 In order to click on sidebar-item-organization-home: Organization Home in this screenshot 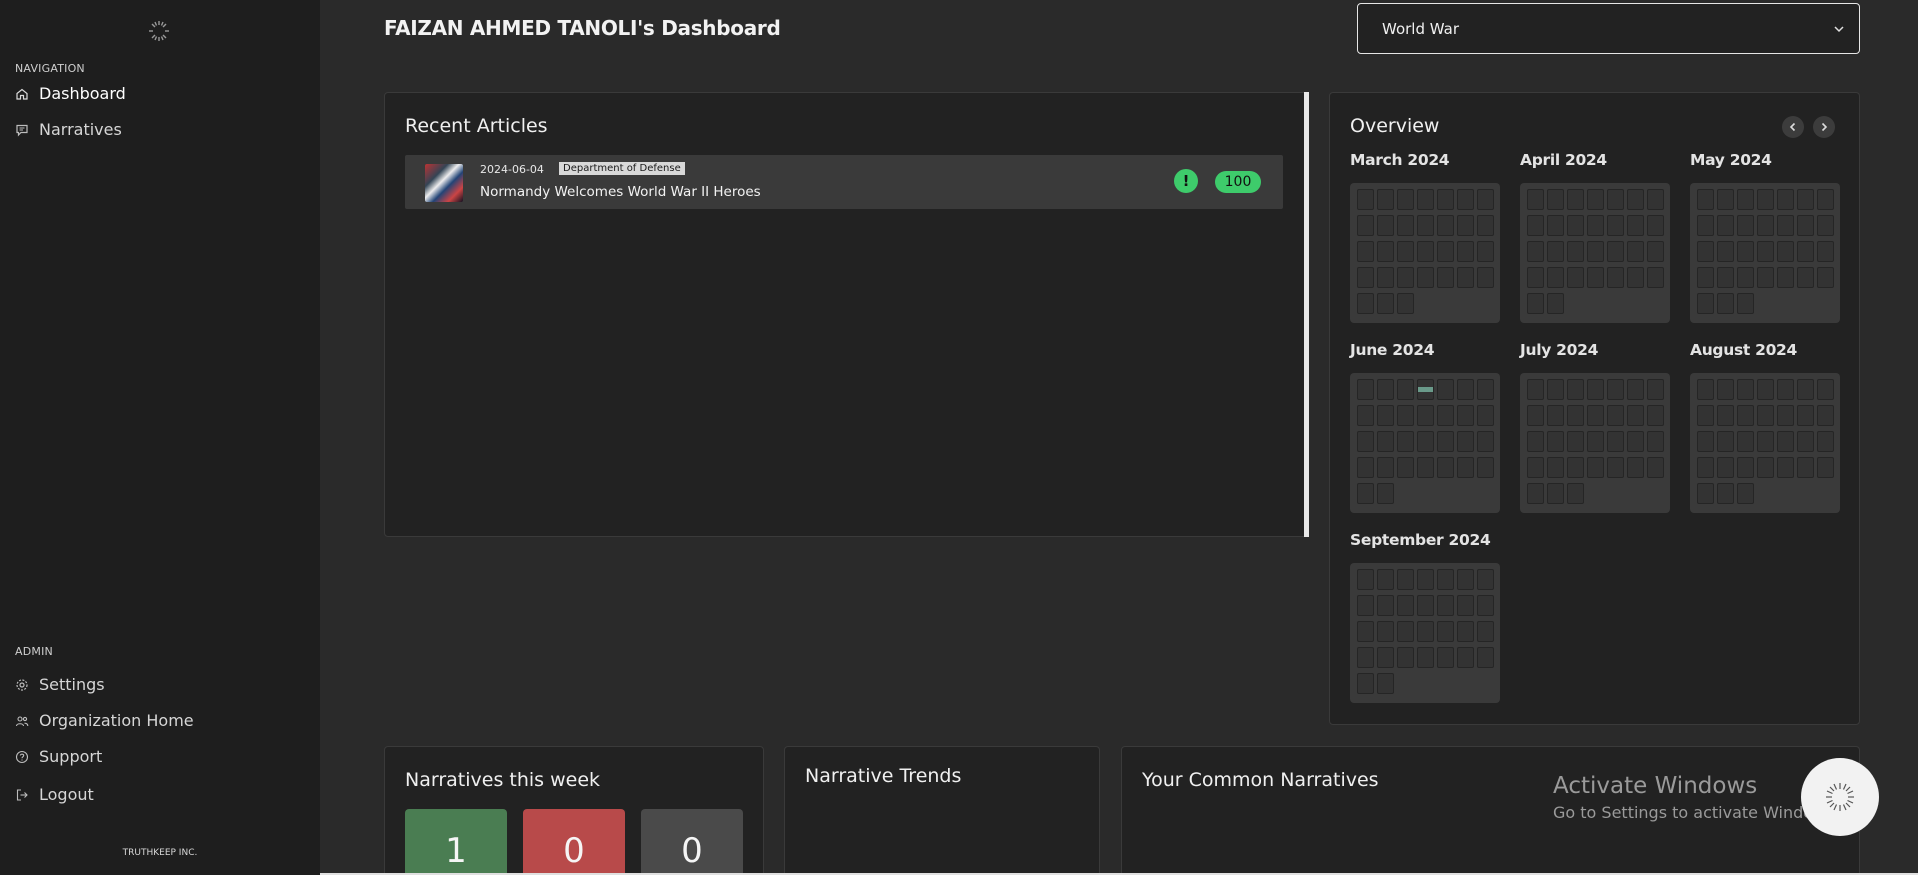, I will do `click(104, 720)`.